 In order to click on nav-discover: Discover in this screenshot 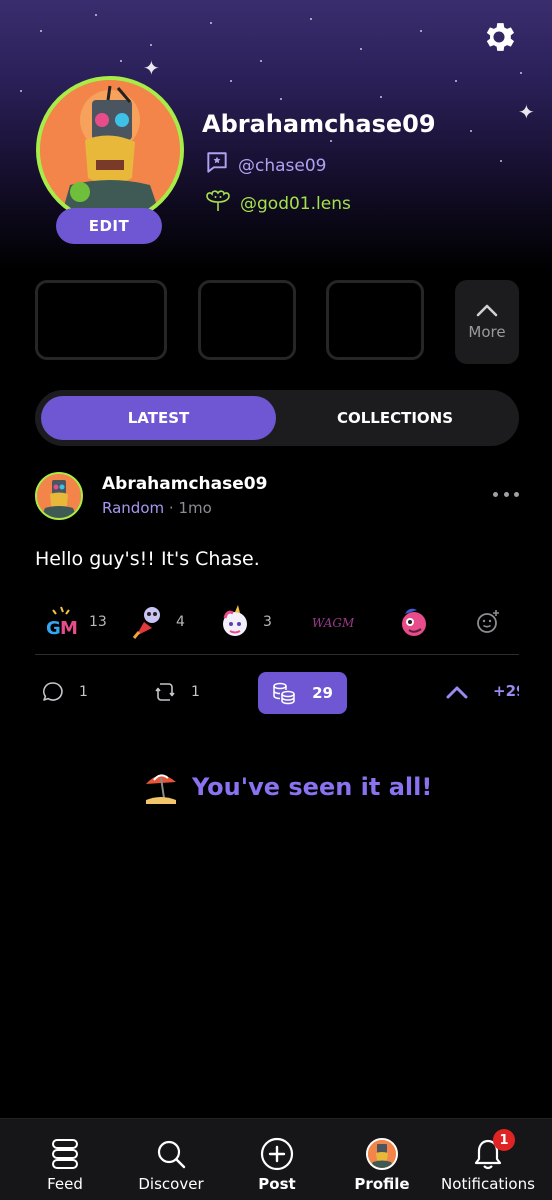, I will do `click(171, 1159)`.